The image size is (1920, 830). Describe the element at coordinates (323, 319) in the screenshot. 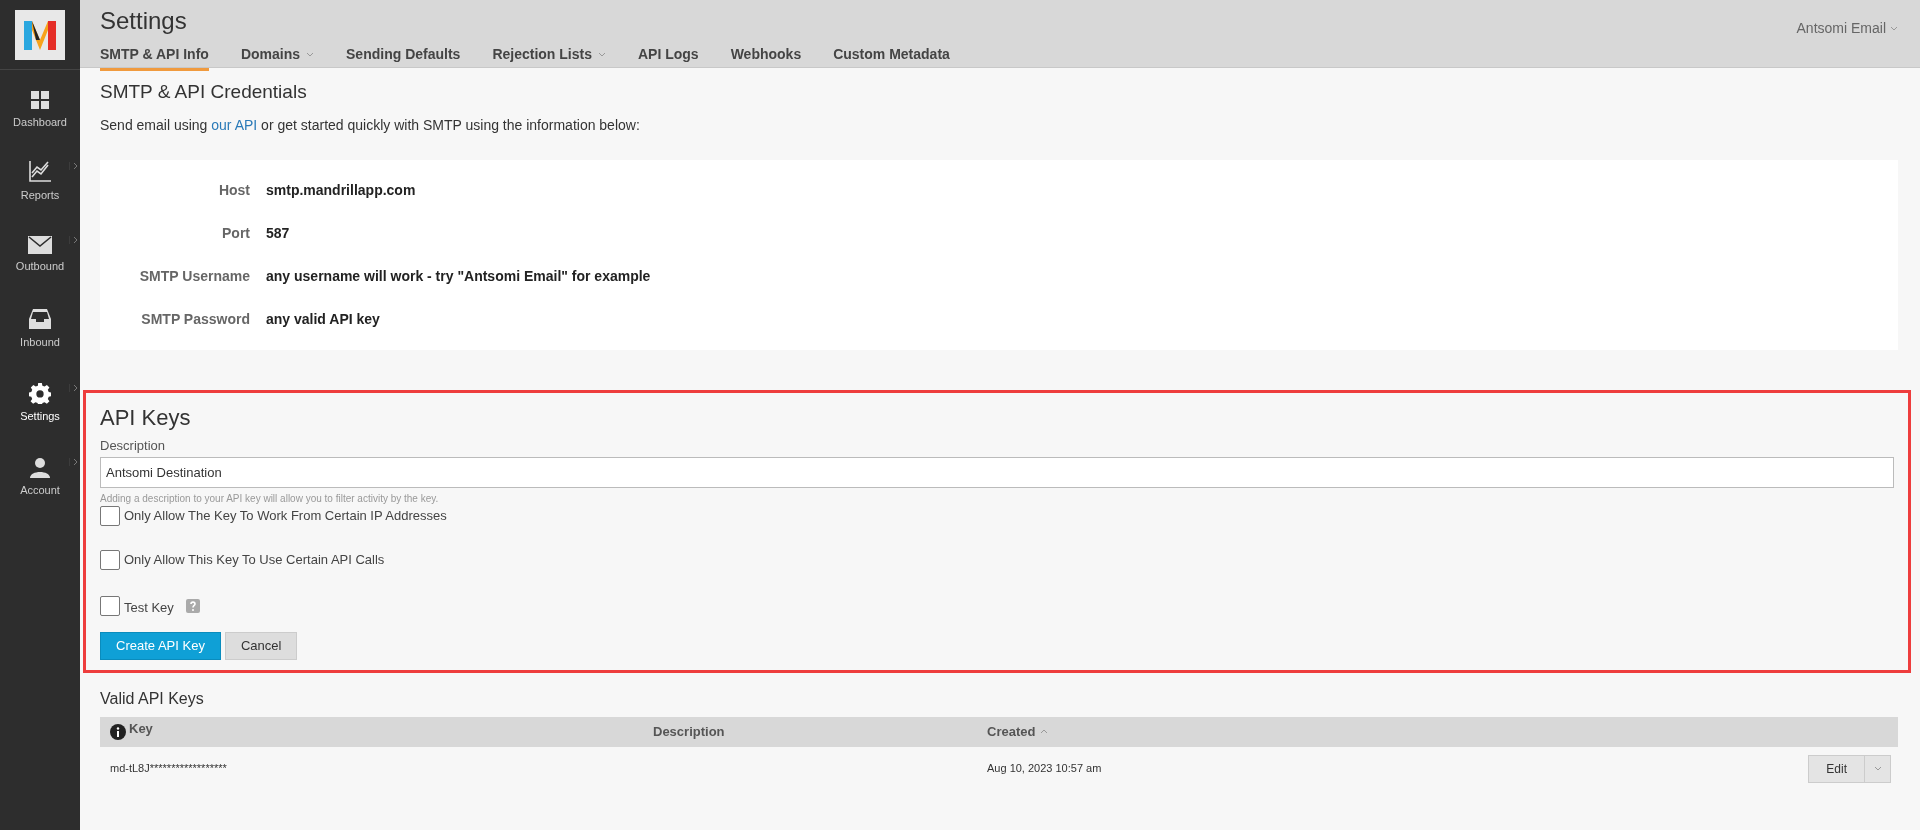

I see `field-value: any valid API key` at that location.